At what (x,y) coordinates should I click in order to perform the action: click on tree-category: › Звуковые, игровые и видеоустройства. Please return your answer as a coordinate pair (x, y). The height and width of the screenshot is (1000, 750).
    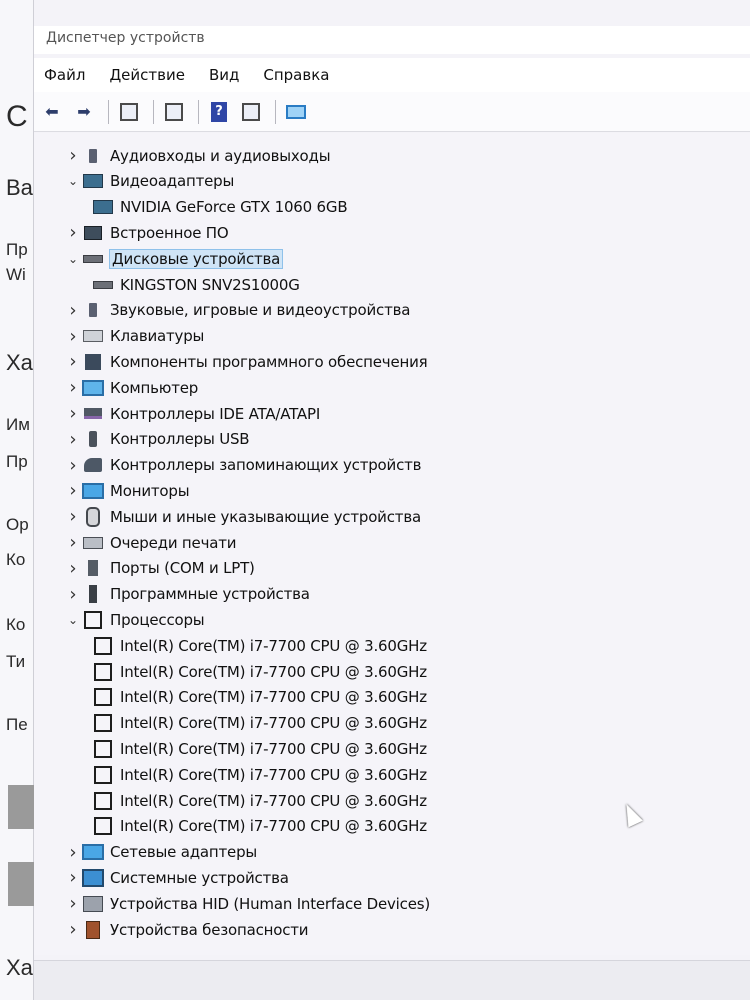
    Looking at the image, I should click on (237, 310).